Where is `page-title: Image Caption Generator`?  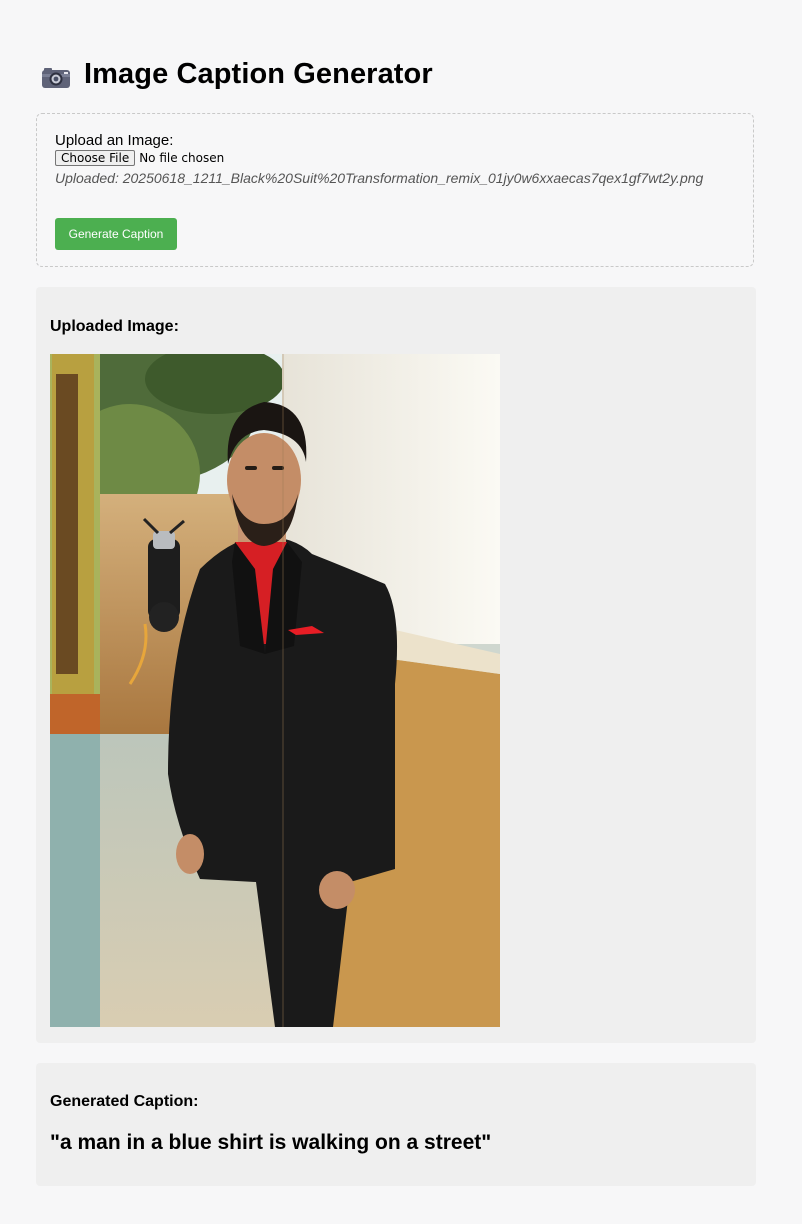 page-title: Image Caption Generator is located at coordinates (258, 74).